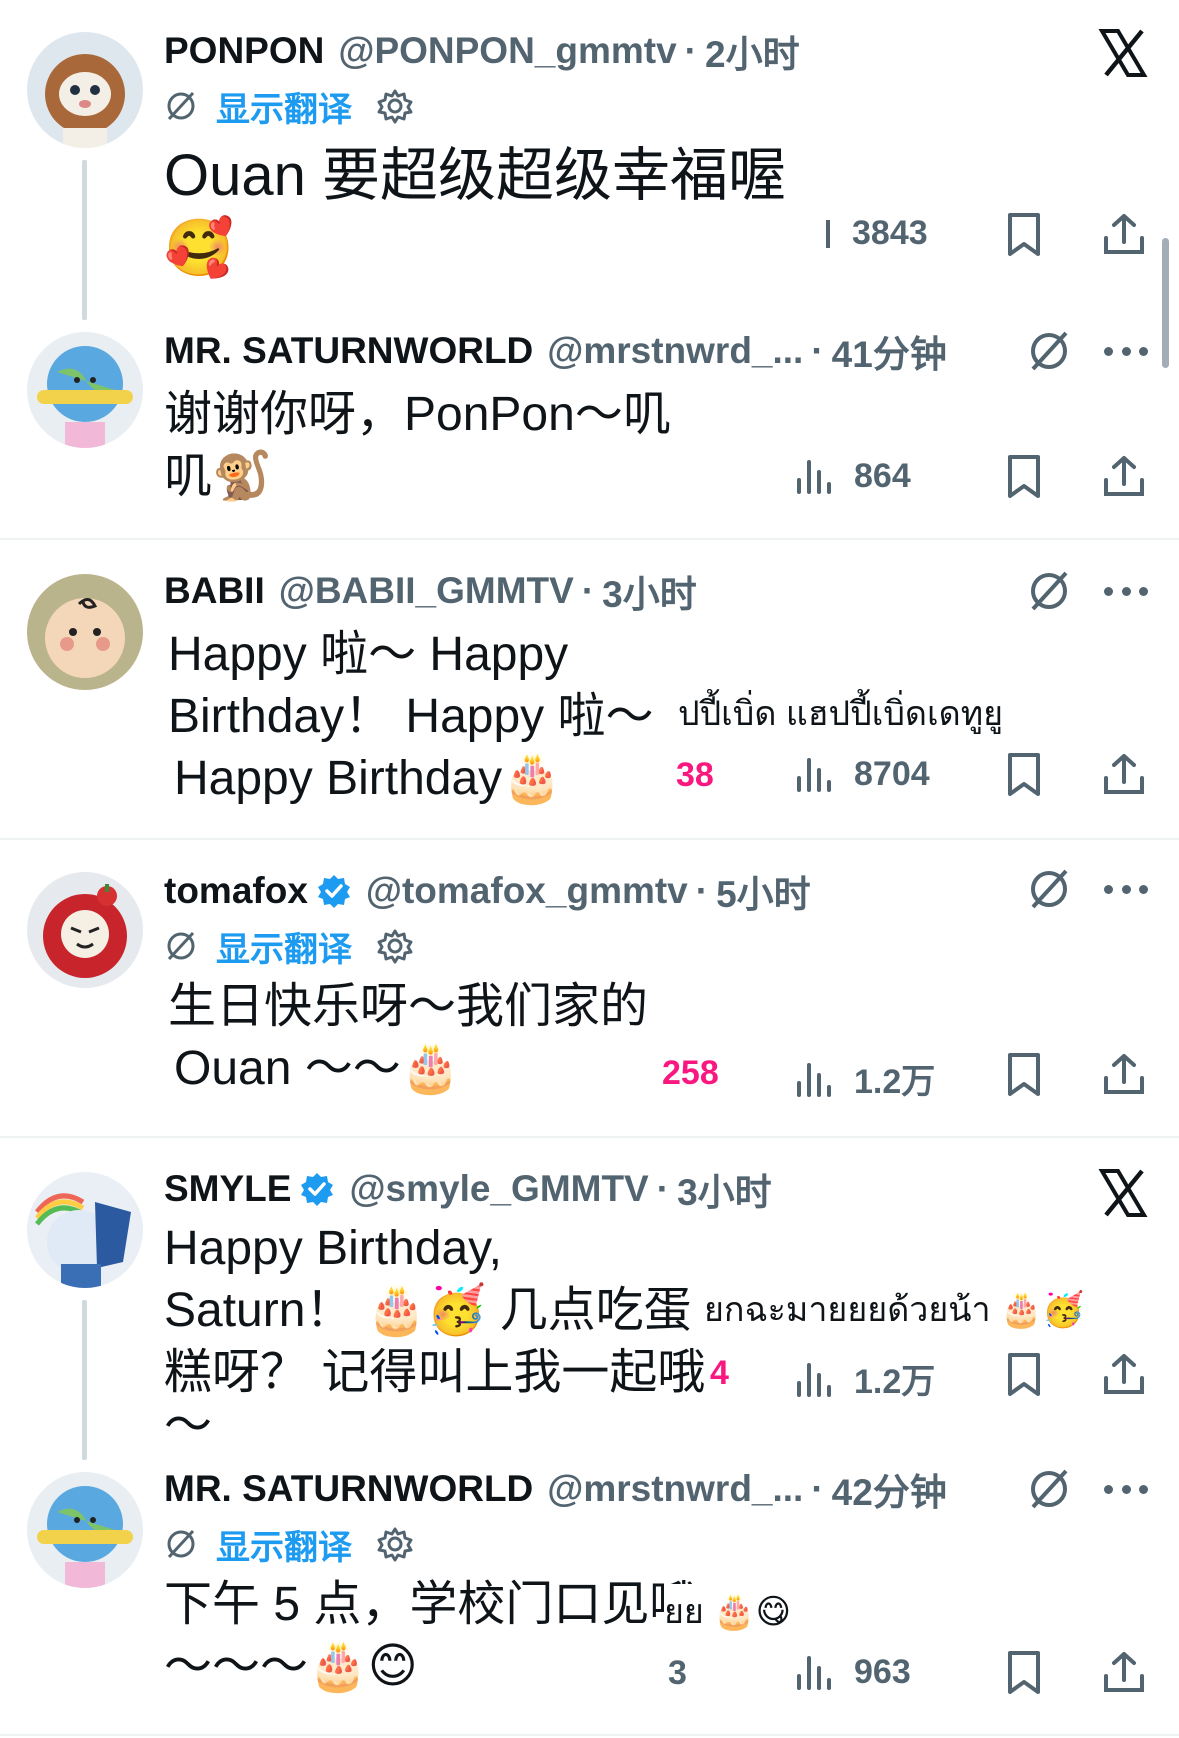 The height and width of the screenshot is (1738, 1179). What do you see at coordinates (498, 1189) in the screenshot?
I see `user-handle: @smyle_GMMTV` at bounding box center [498, 1189].